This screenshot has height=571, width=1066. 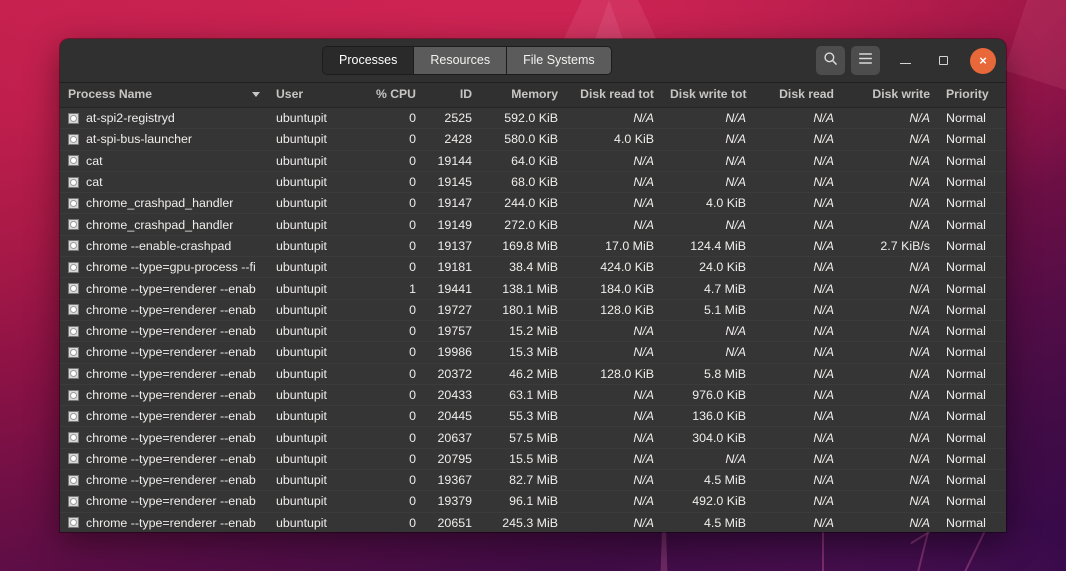 What do you see at coordinates (614, 95) in the screenshot?
I see `column-header-disk-read-total: Disk read tot` at bounding box center [614, 95].